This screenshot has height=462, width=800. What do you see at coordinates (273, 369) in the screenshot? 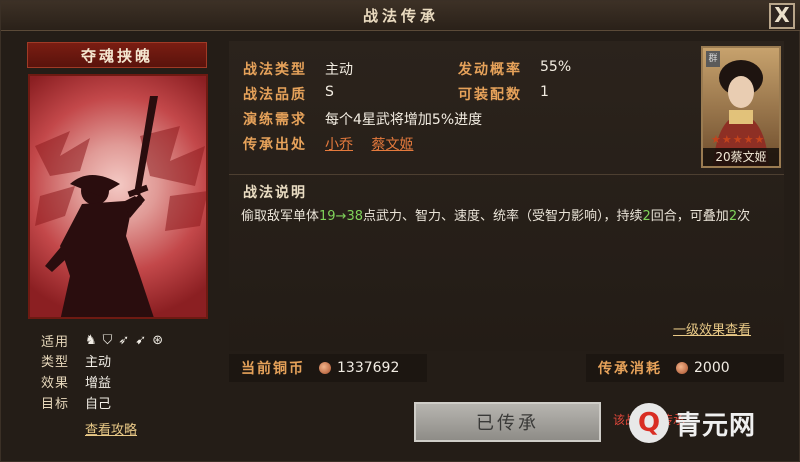
I see `current-coin-label: 当前铜币` at bounding box center [273, 369].